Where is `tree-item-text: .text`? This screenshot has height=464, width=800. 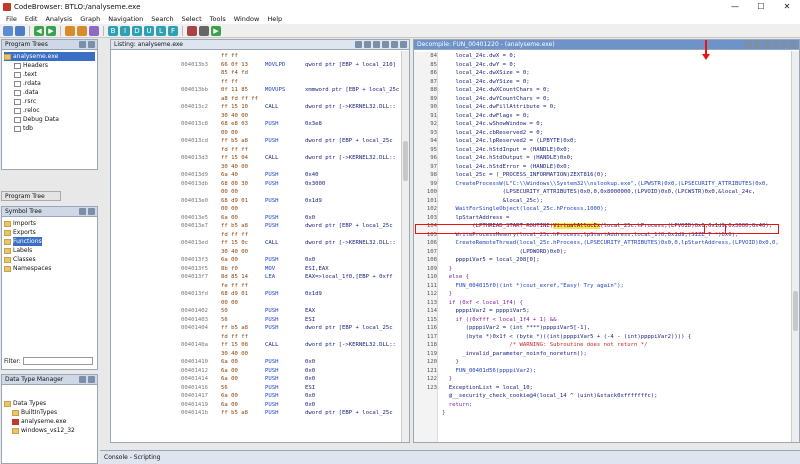
tree-item-text: .text is located at coordinates (49, 74).